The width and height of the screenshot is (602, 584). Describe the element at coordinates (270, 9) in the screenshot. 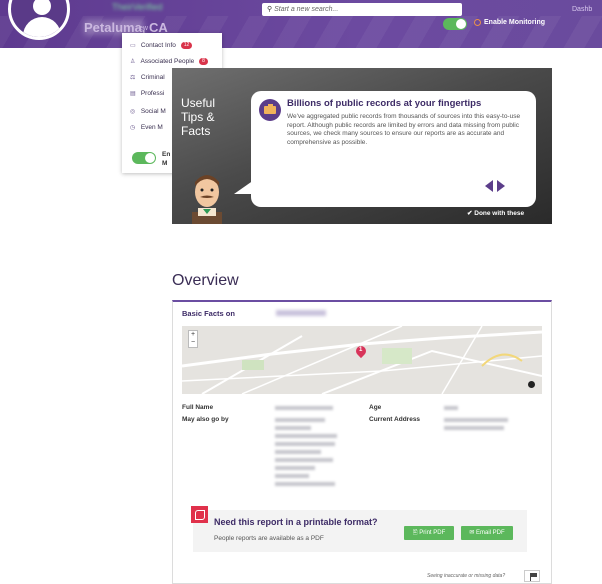

I see `search-icon: ⚲` at that location.